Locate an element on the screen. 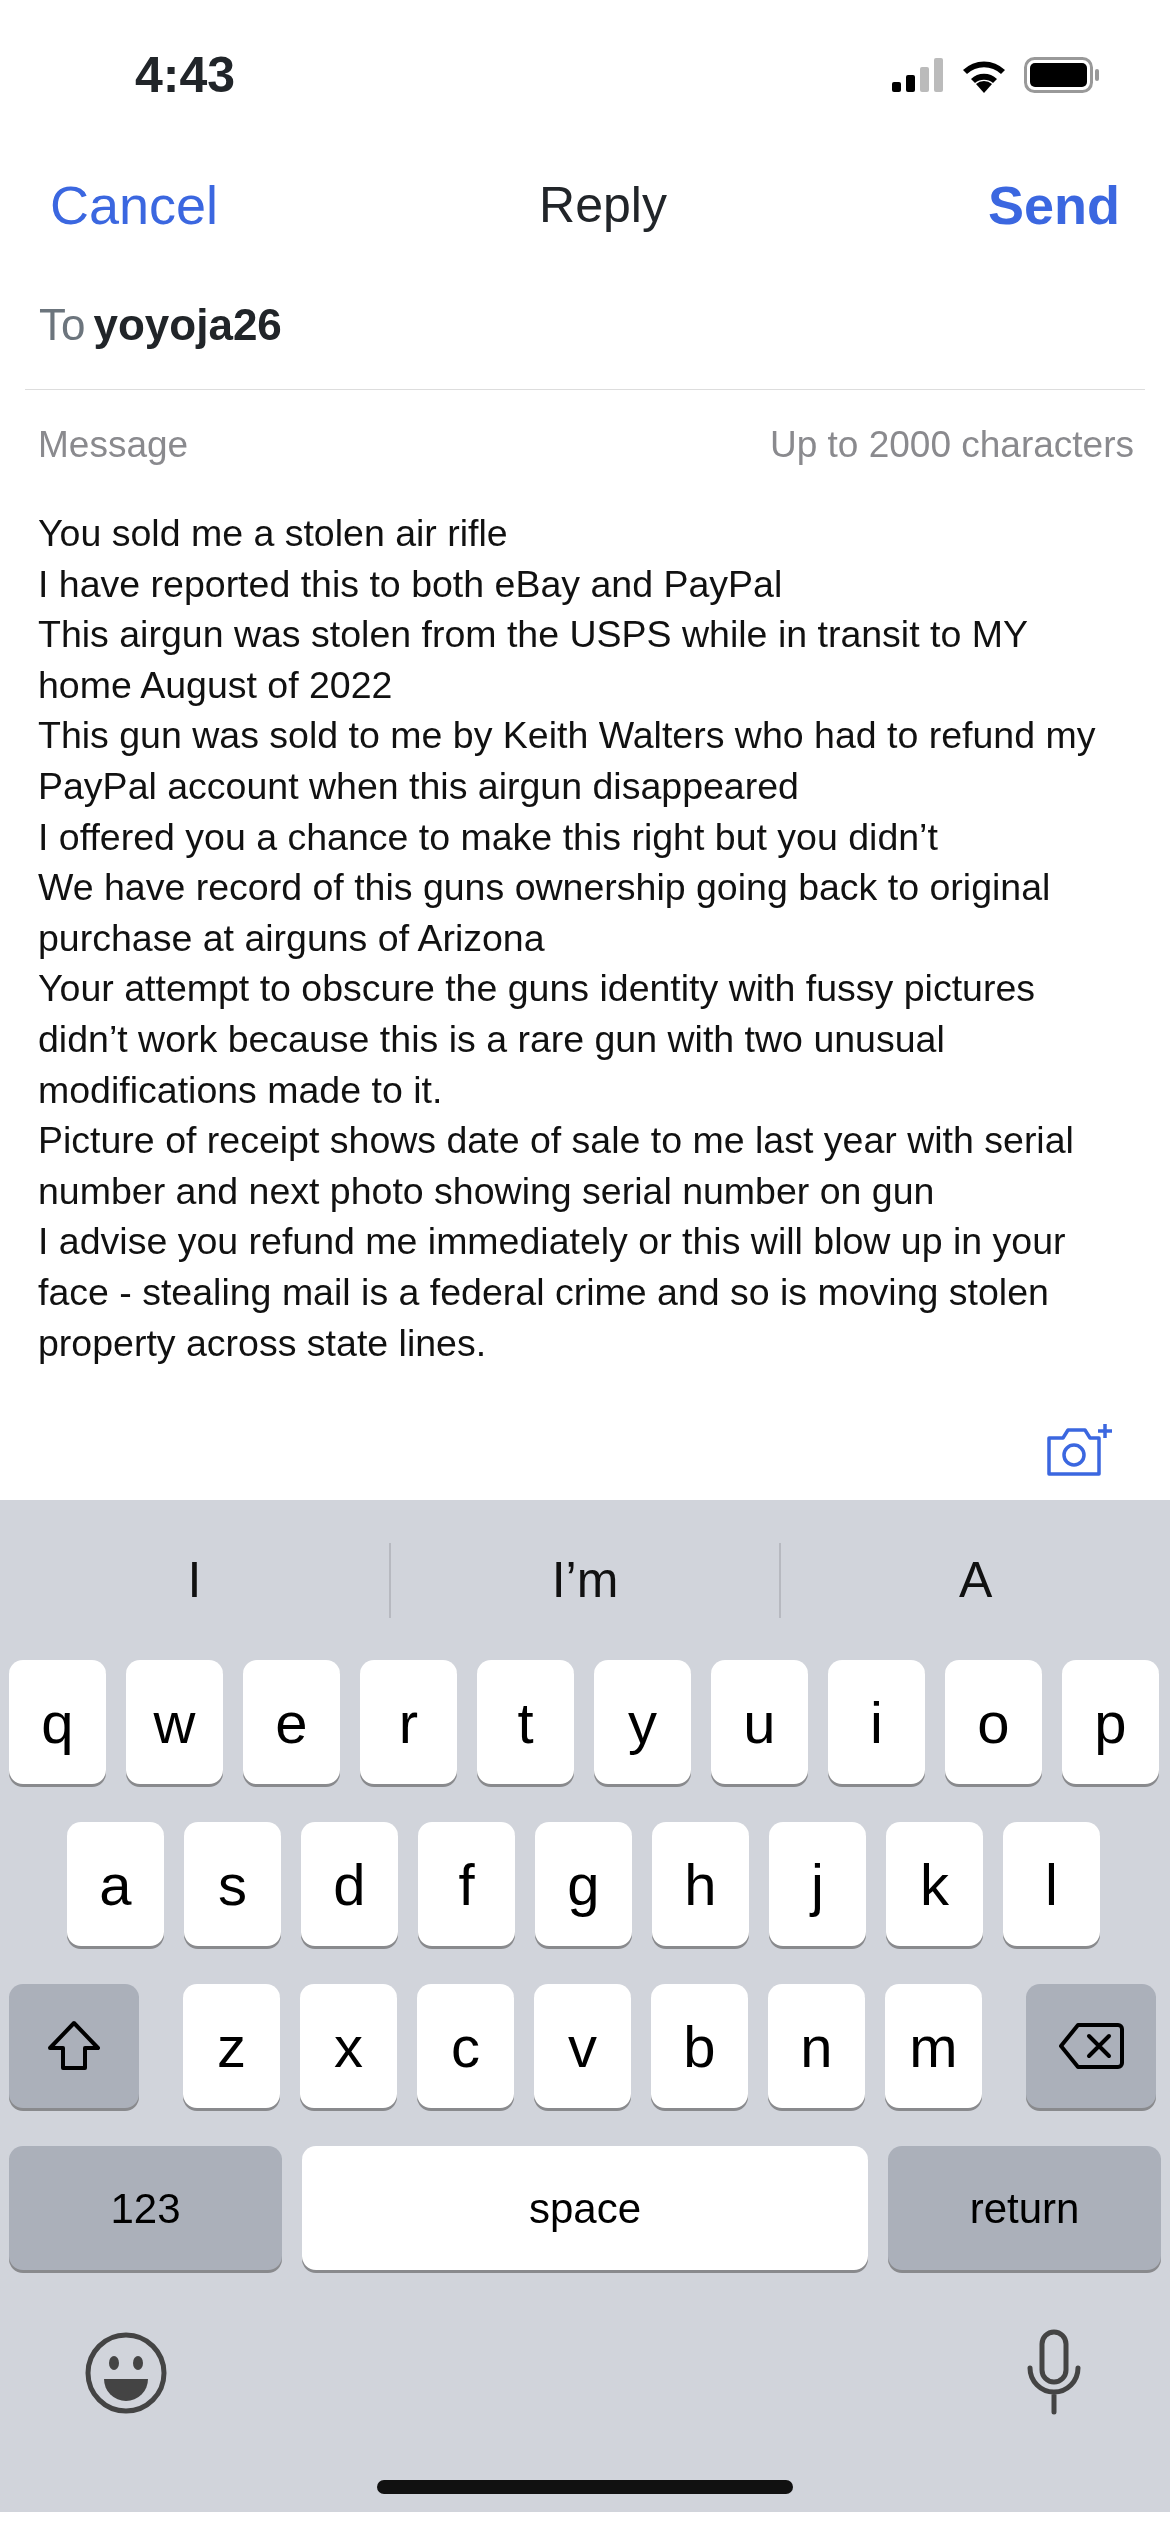 The width and height of the screenshot is (1170, 2532). camera-plus-icon is located at coordinates (1080, 1450).